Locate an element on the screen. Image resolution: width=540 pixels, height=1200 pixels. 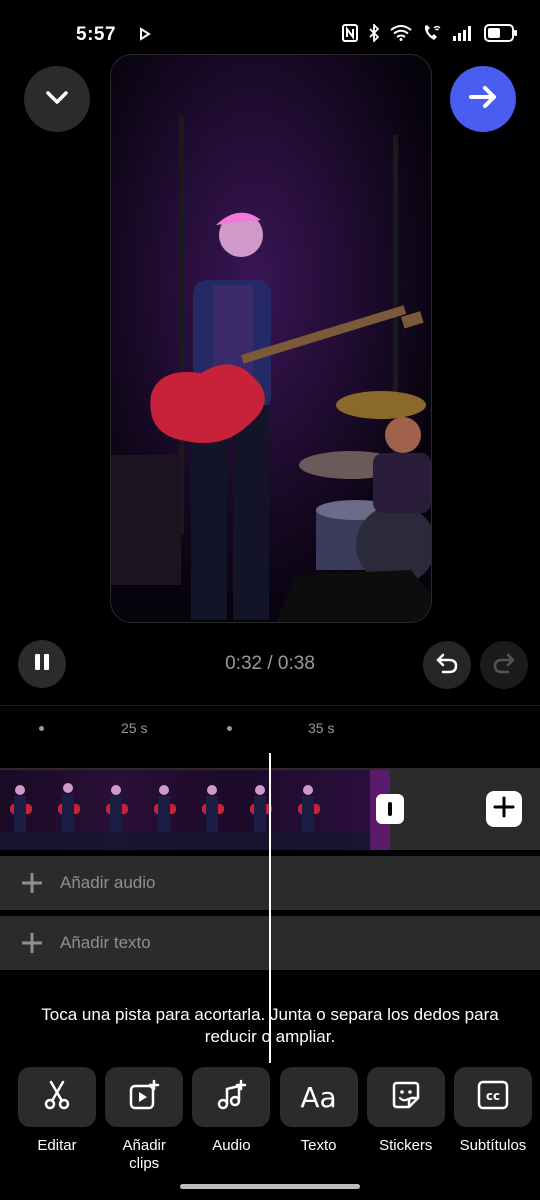
video-clip is located at coordinates (195, 810).